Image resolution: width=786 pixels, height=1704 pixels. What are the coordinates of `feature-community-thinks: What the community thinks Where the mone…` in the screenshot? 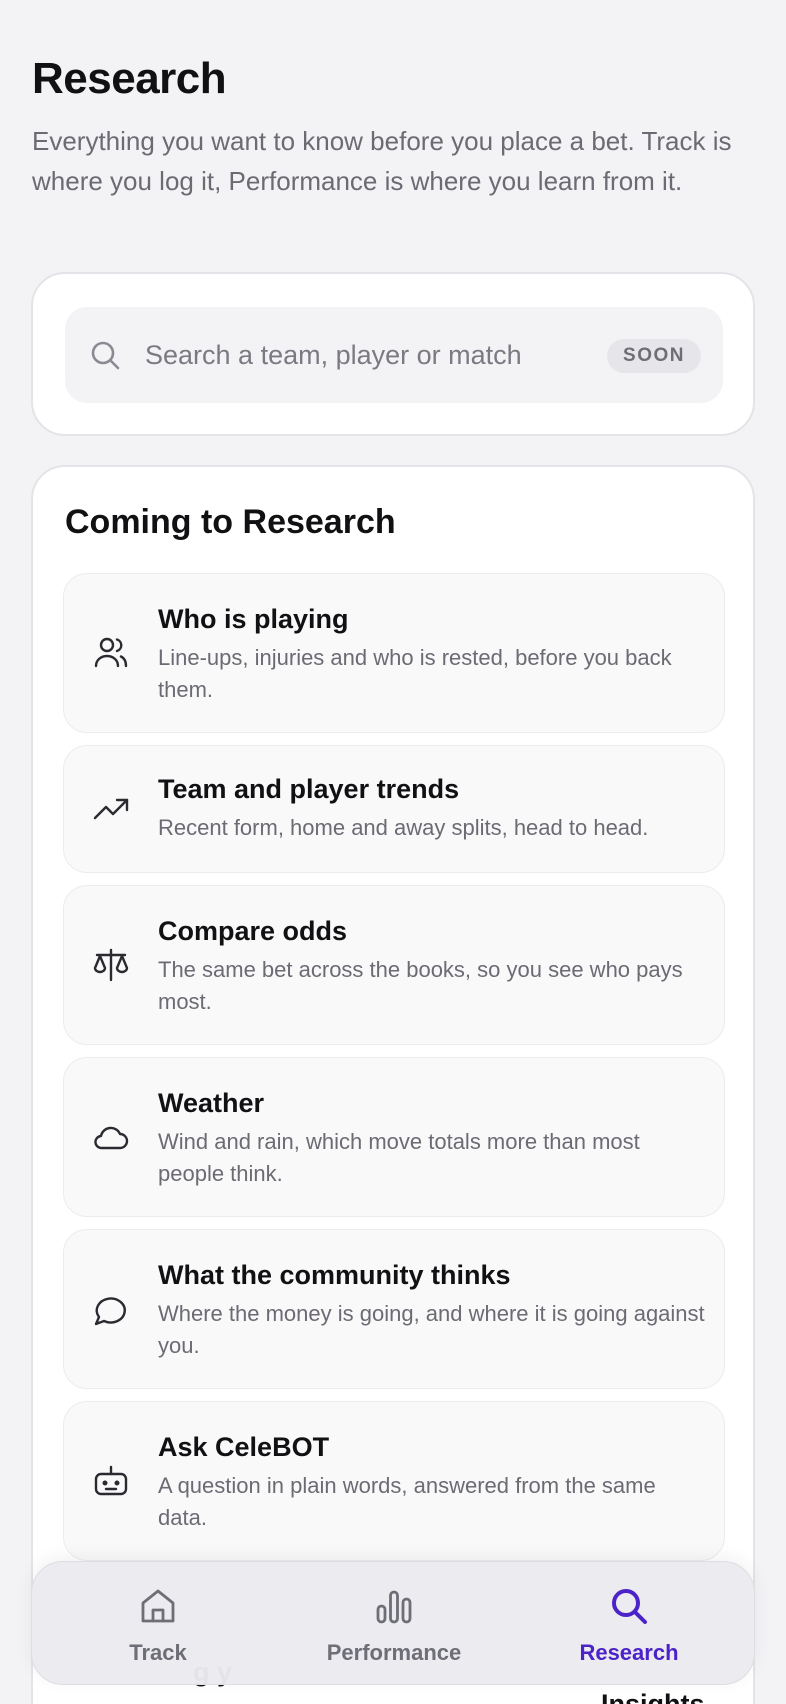 It's located at (394, 1309).